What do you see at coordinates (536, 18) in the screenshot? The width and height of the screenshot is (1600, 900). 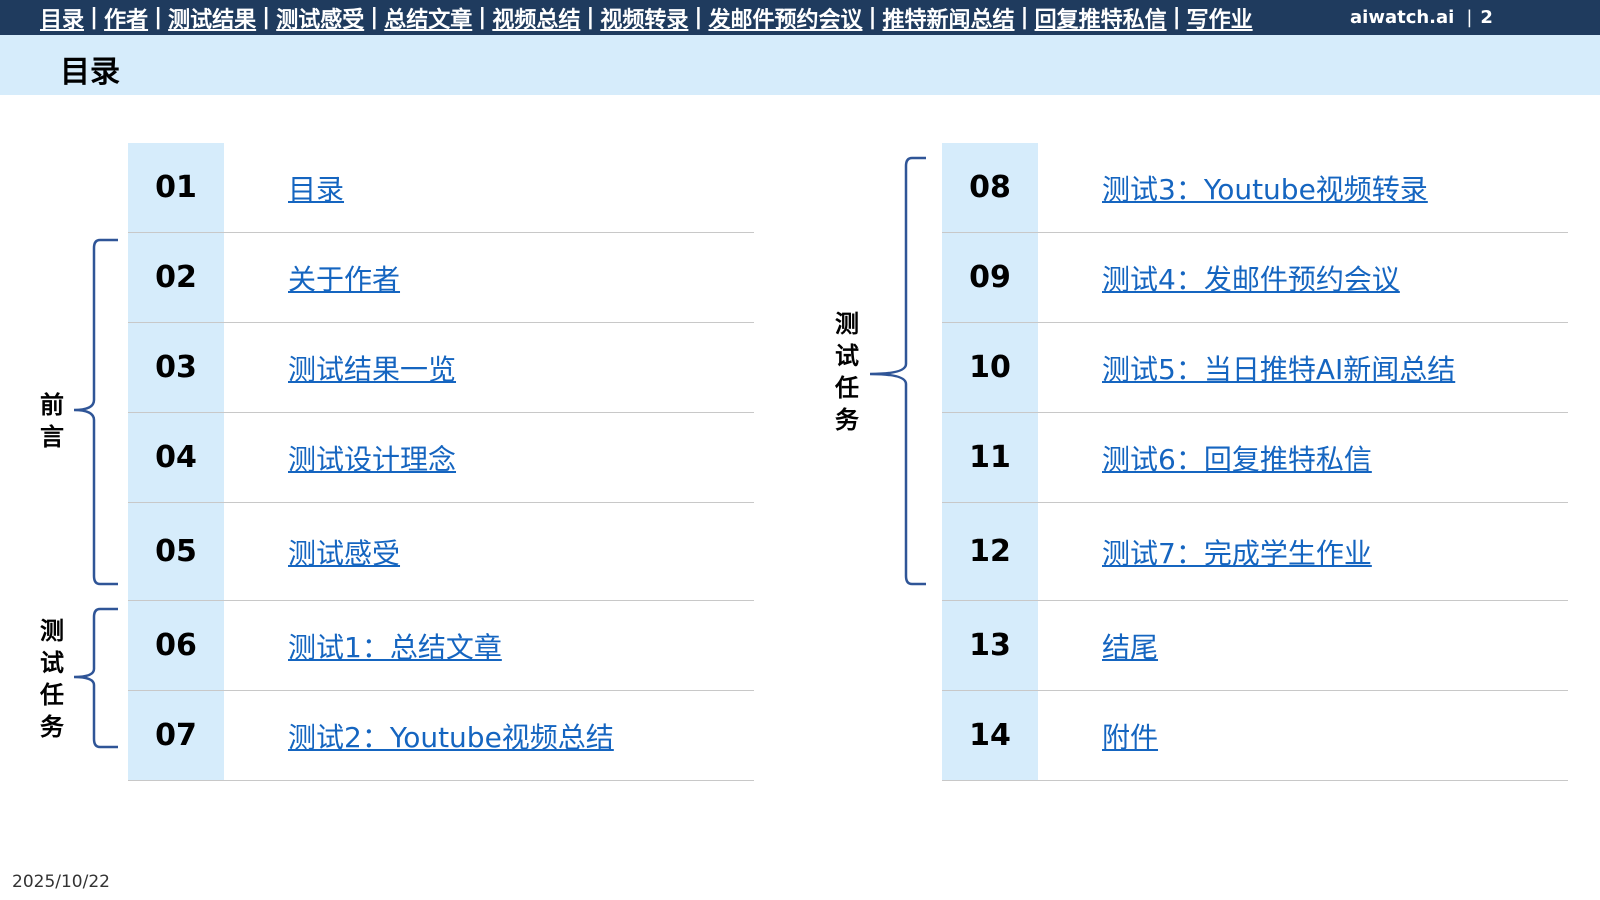 I see `nav-link-video-summary: 视频总结` at bounding box center [536, 18].